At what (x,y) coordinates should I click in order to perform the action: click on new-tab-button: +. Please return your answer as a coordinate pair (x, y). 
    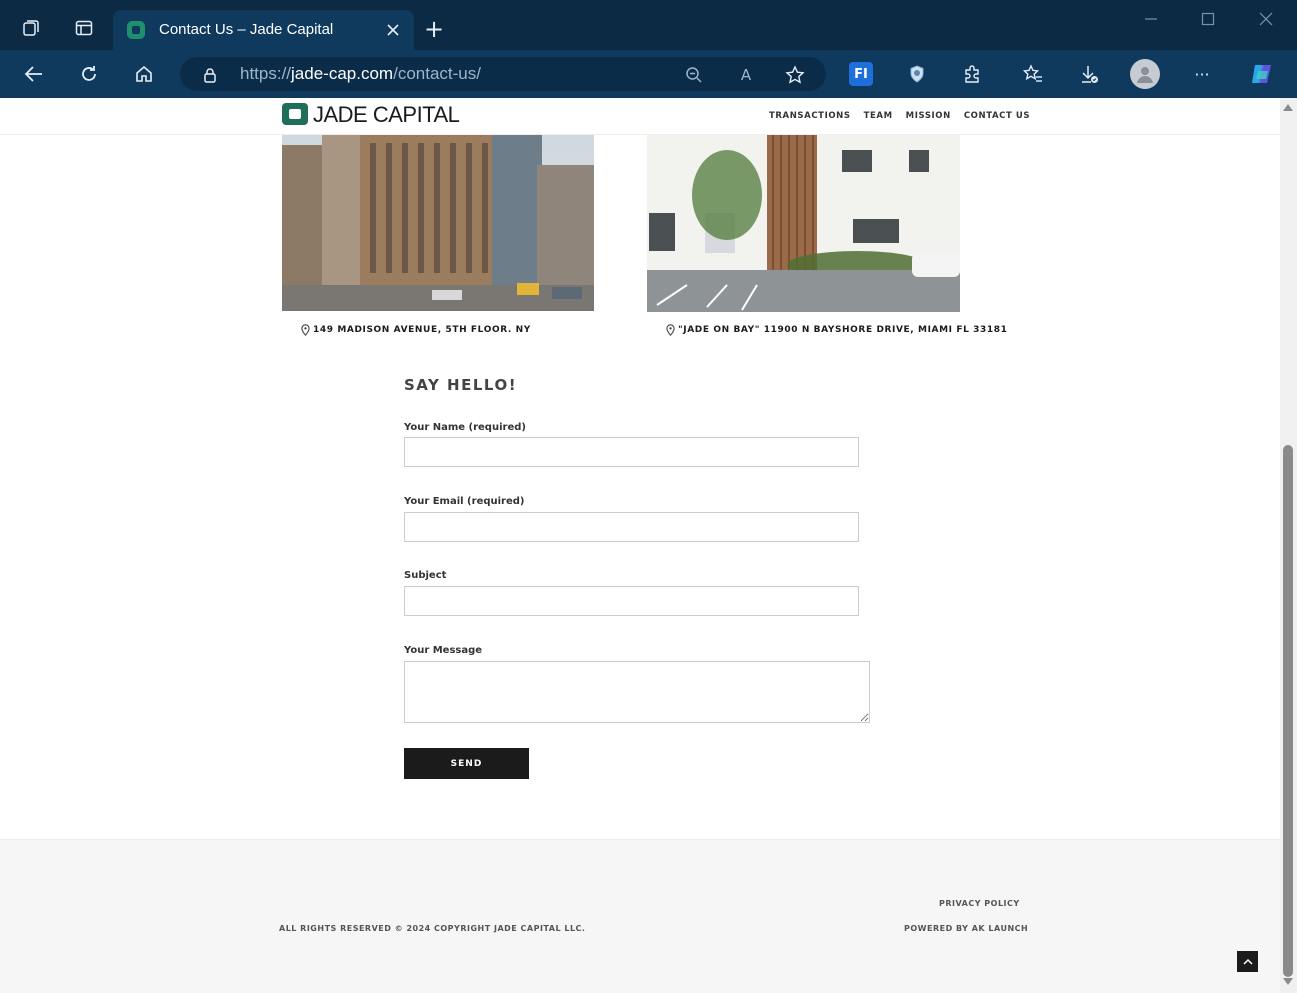
    Looking at the image, I should click on (434, 29).